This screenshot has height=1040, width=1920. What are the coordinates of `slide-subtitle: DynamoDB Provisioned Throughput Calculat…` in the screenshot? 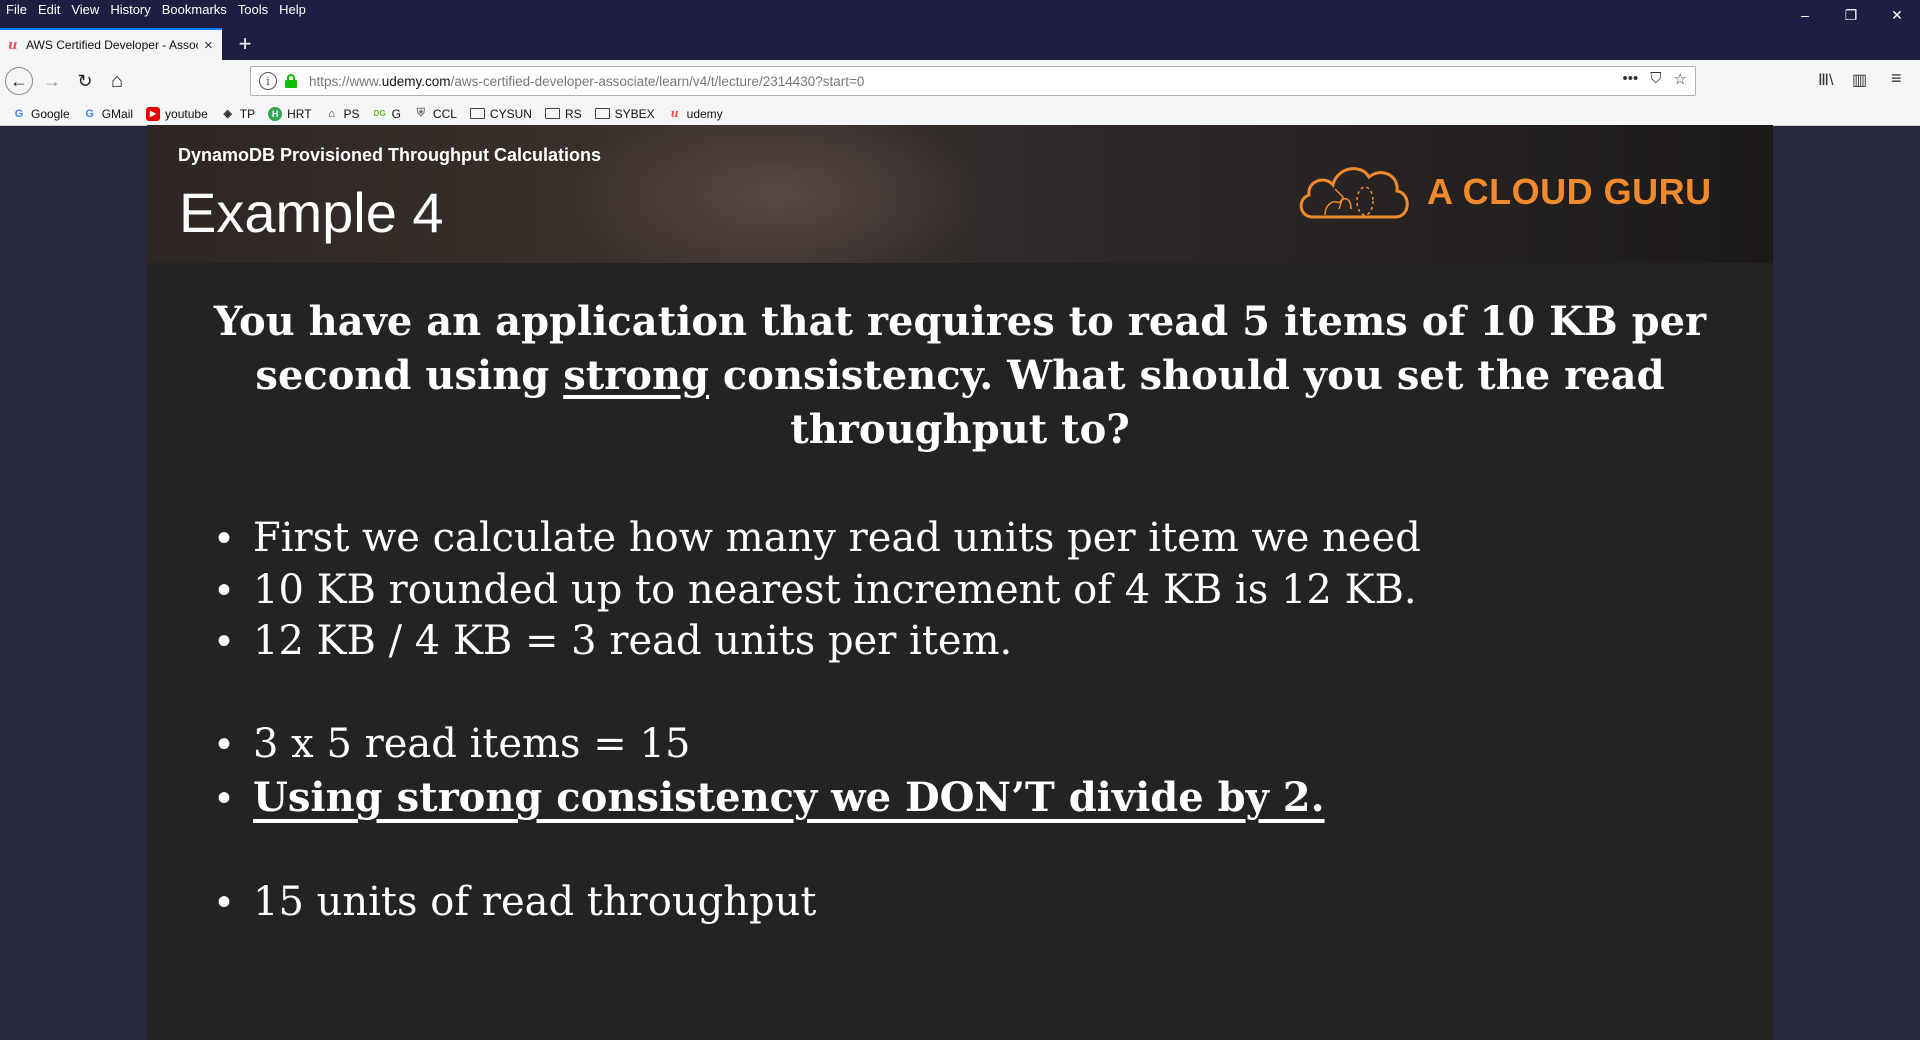 It's located at (390, 155).